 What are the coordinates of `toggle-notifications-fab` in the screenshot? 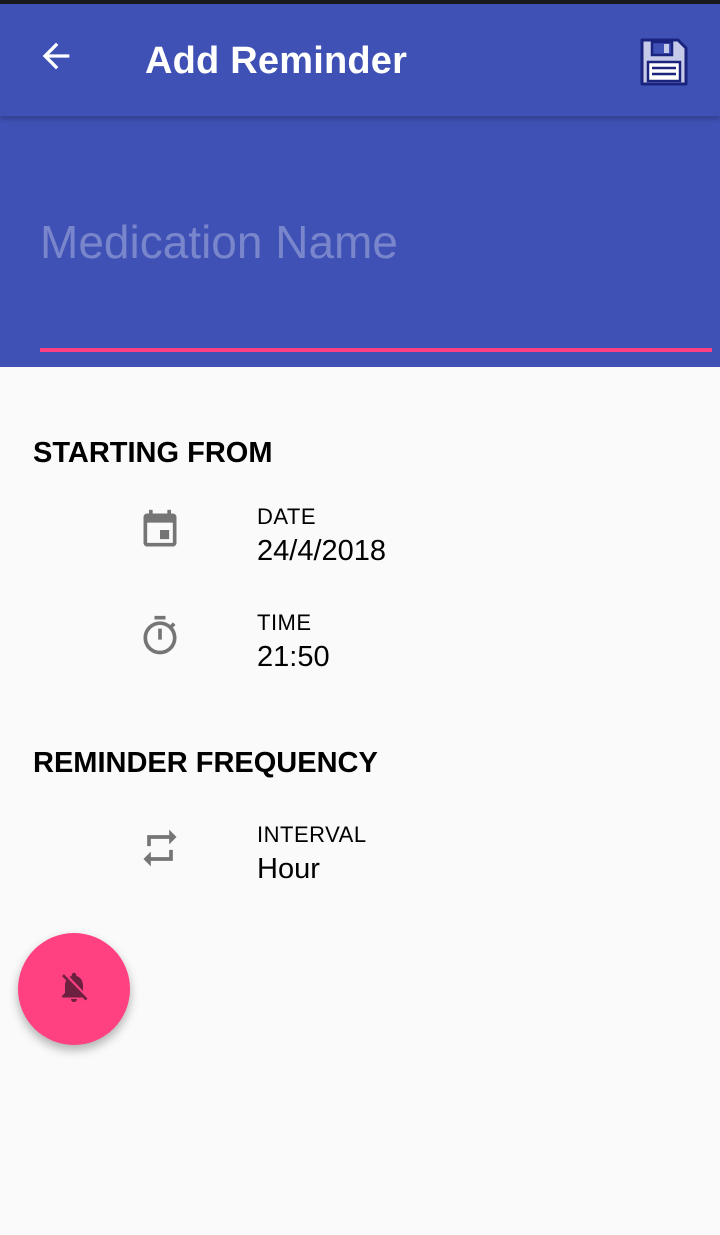 It's located at (74, 989).